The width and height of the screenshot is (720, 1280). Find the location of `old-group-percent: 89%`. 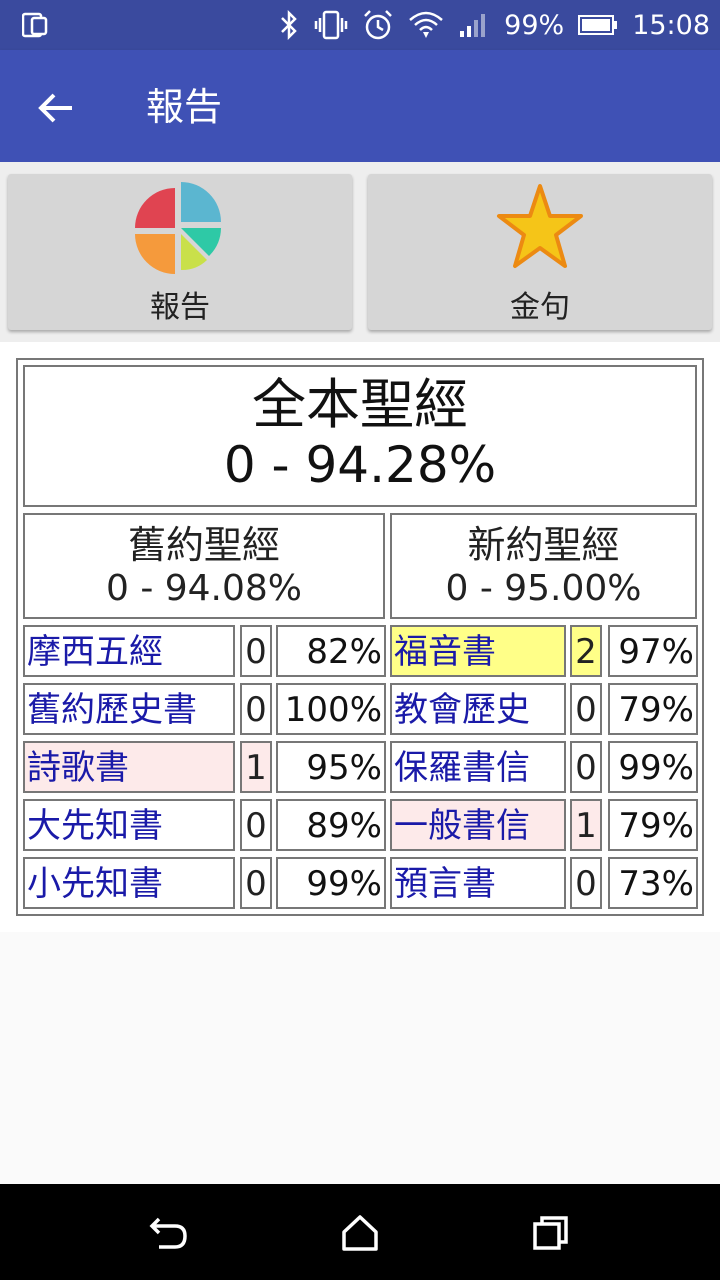

old-group-percent: 89% is located at coordinates (331, 825).